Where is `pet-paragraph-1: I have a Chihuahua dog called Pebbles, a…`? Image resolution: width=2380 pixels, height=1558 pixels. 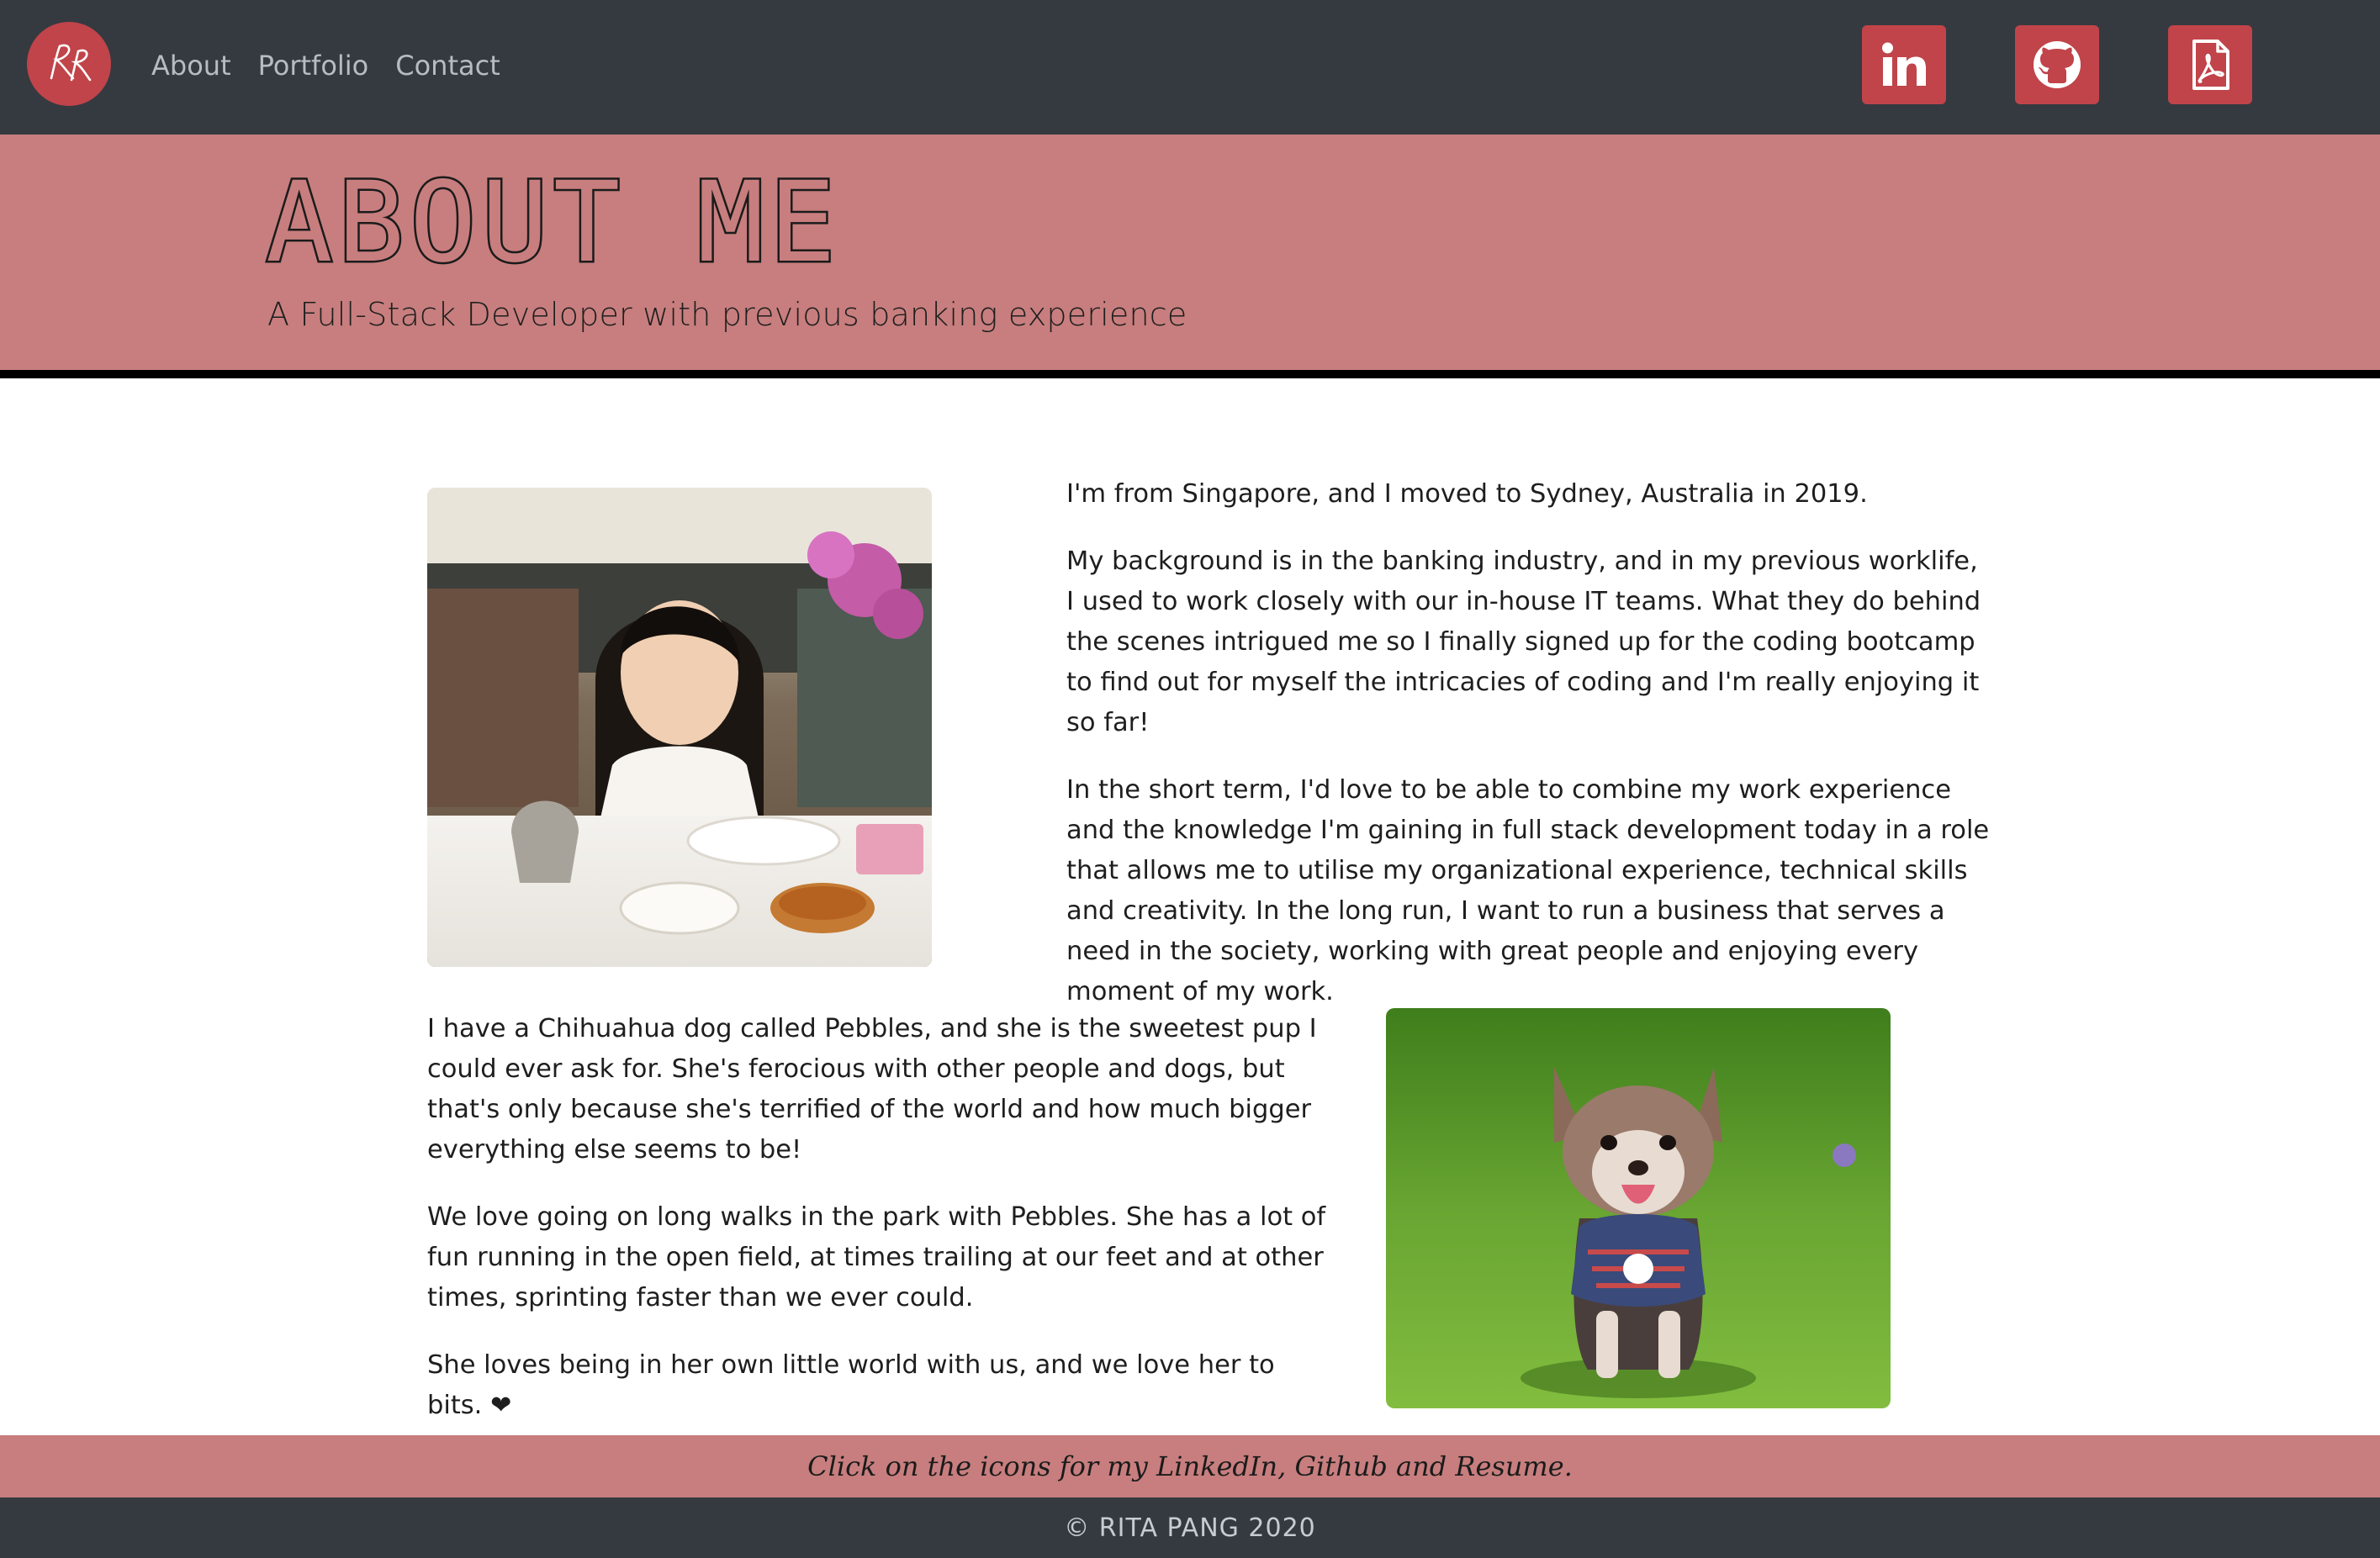
pet-paragraph-1: I have a Chihuahua dog called Pebbles, a… is located at coordinates (872, 1089).